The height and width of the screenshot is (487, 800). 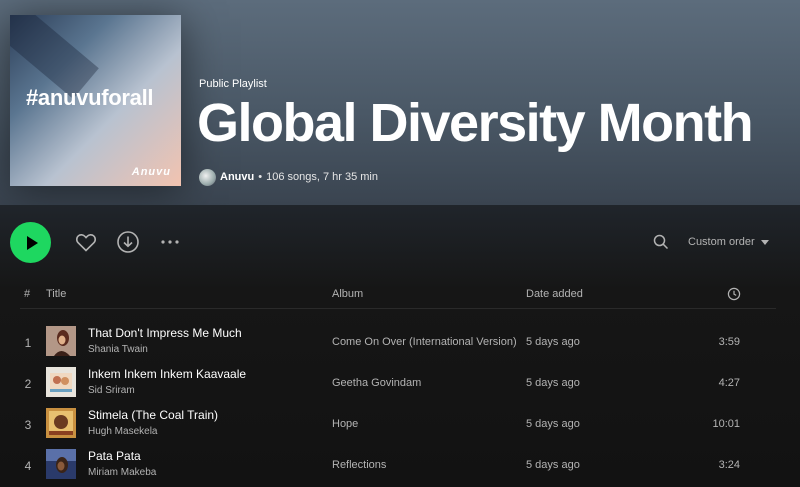 What do you see at coordinates (554, 294) in the screenshot?
I see `column-header-date-added: Date added` at bounding box center [554, 294].